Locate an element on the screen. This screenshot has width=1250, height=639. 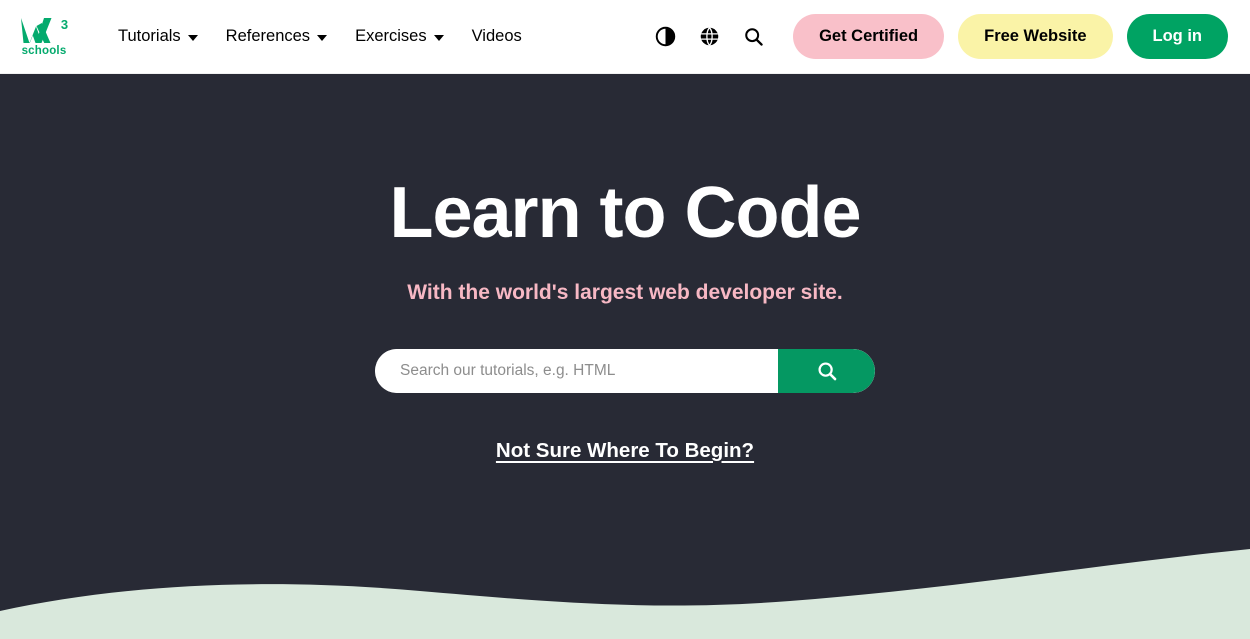
page-title: Learn to Code is located at coordinates (625, 213).